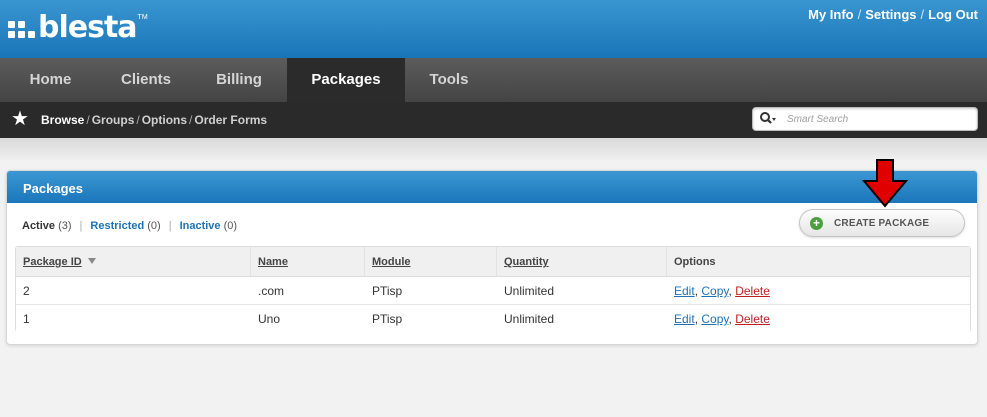 The image size is (987, 417). Describe the element at coordinates (582, 261) in the screenshot. I see `column-header-quantity: Quantity` at that location.